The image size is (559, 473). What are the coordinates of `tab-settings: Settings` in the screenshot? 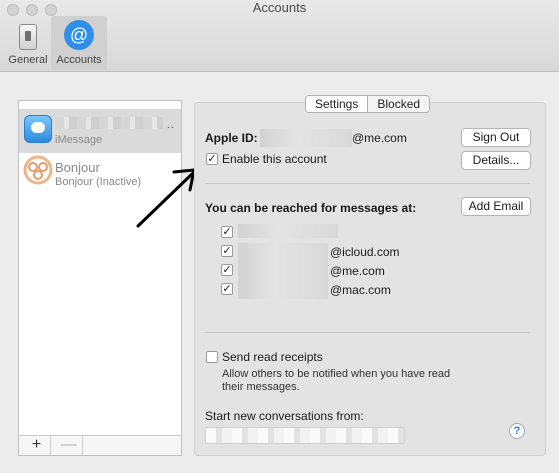 It's located at (337, 104).